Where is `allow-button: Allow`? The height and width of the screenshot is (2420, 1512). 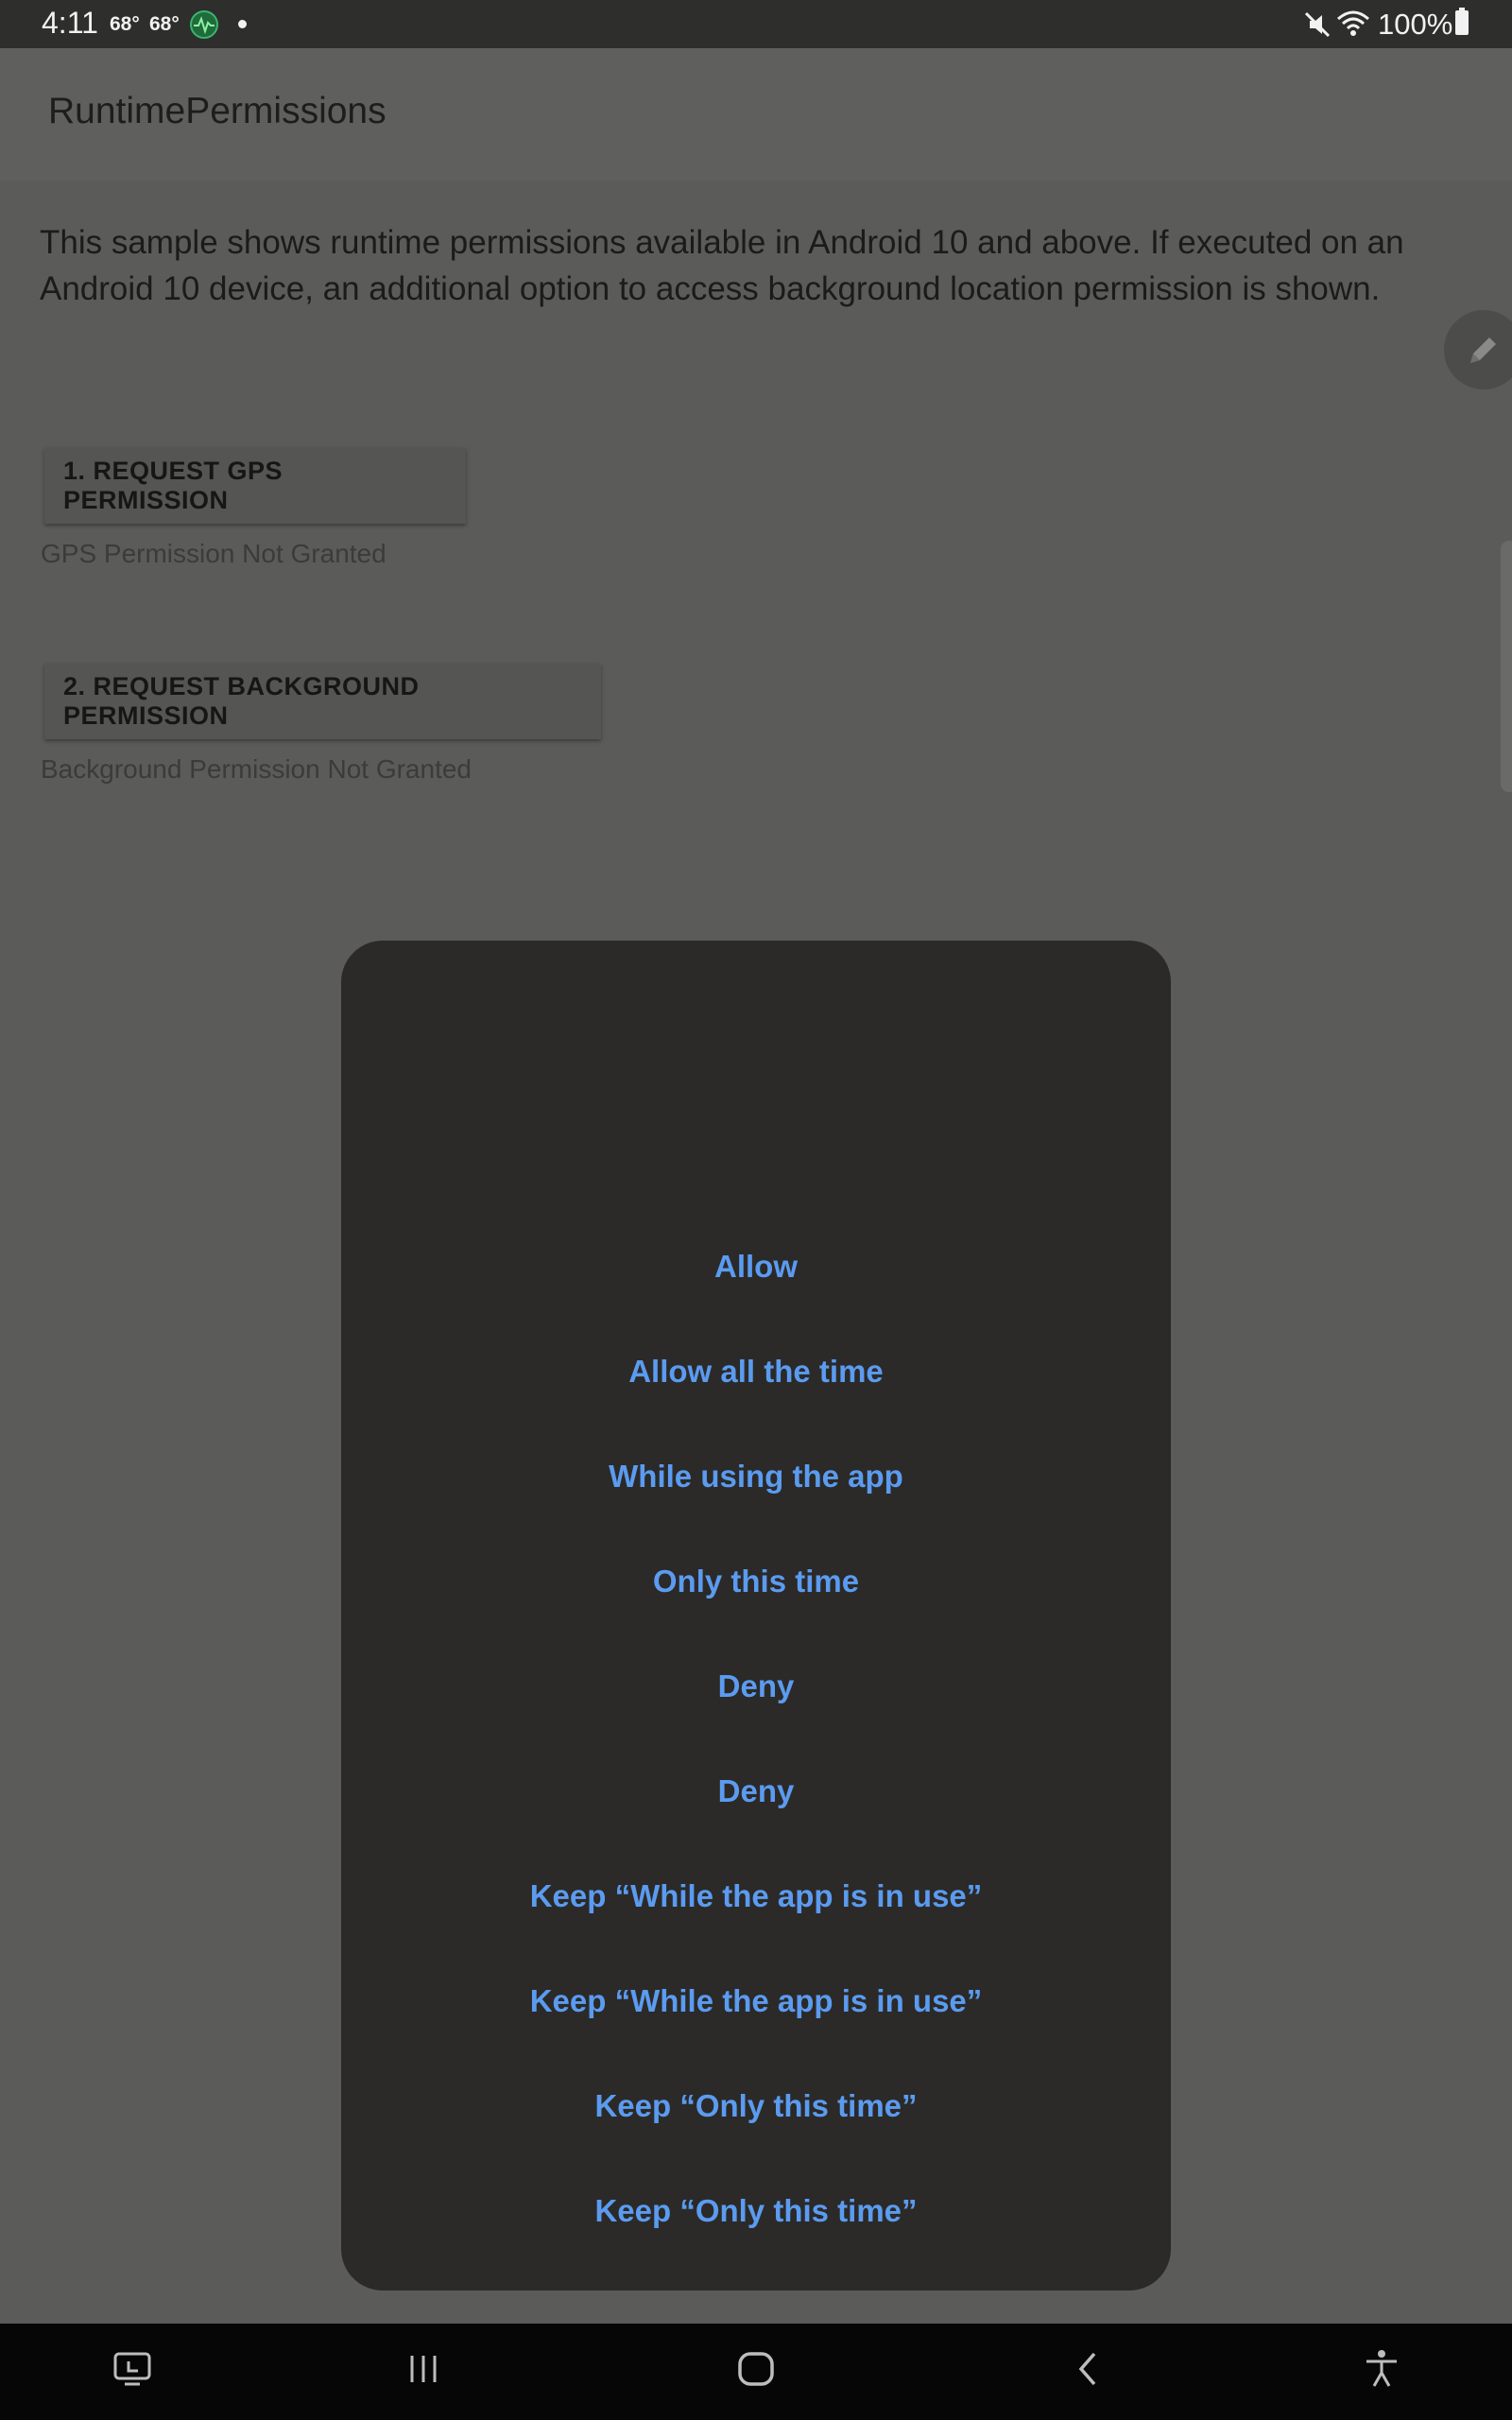 allow-button: Allow is located at coordinates (756, 1267).